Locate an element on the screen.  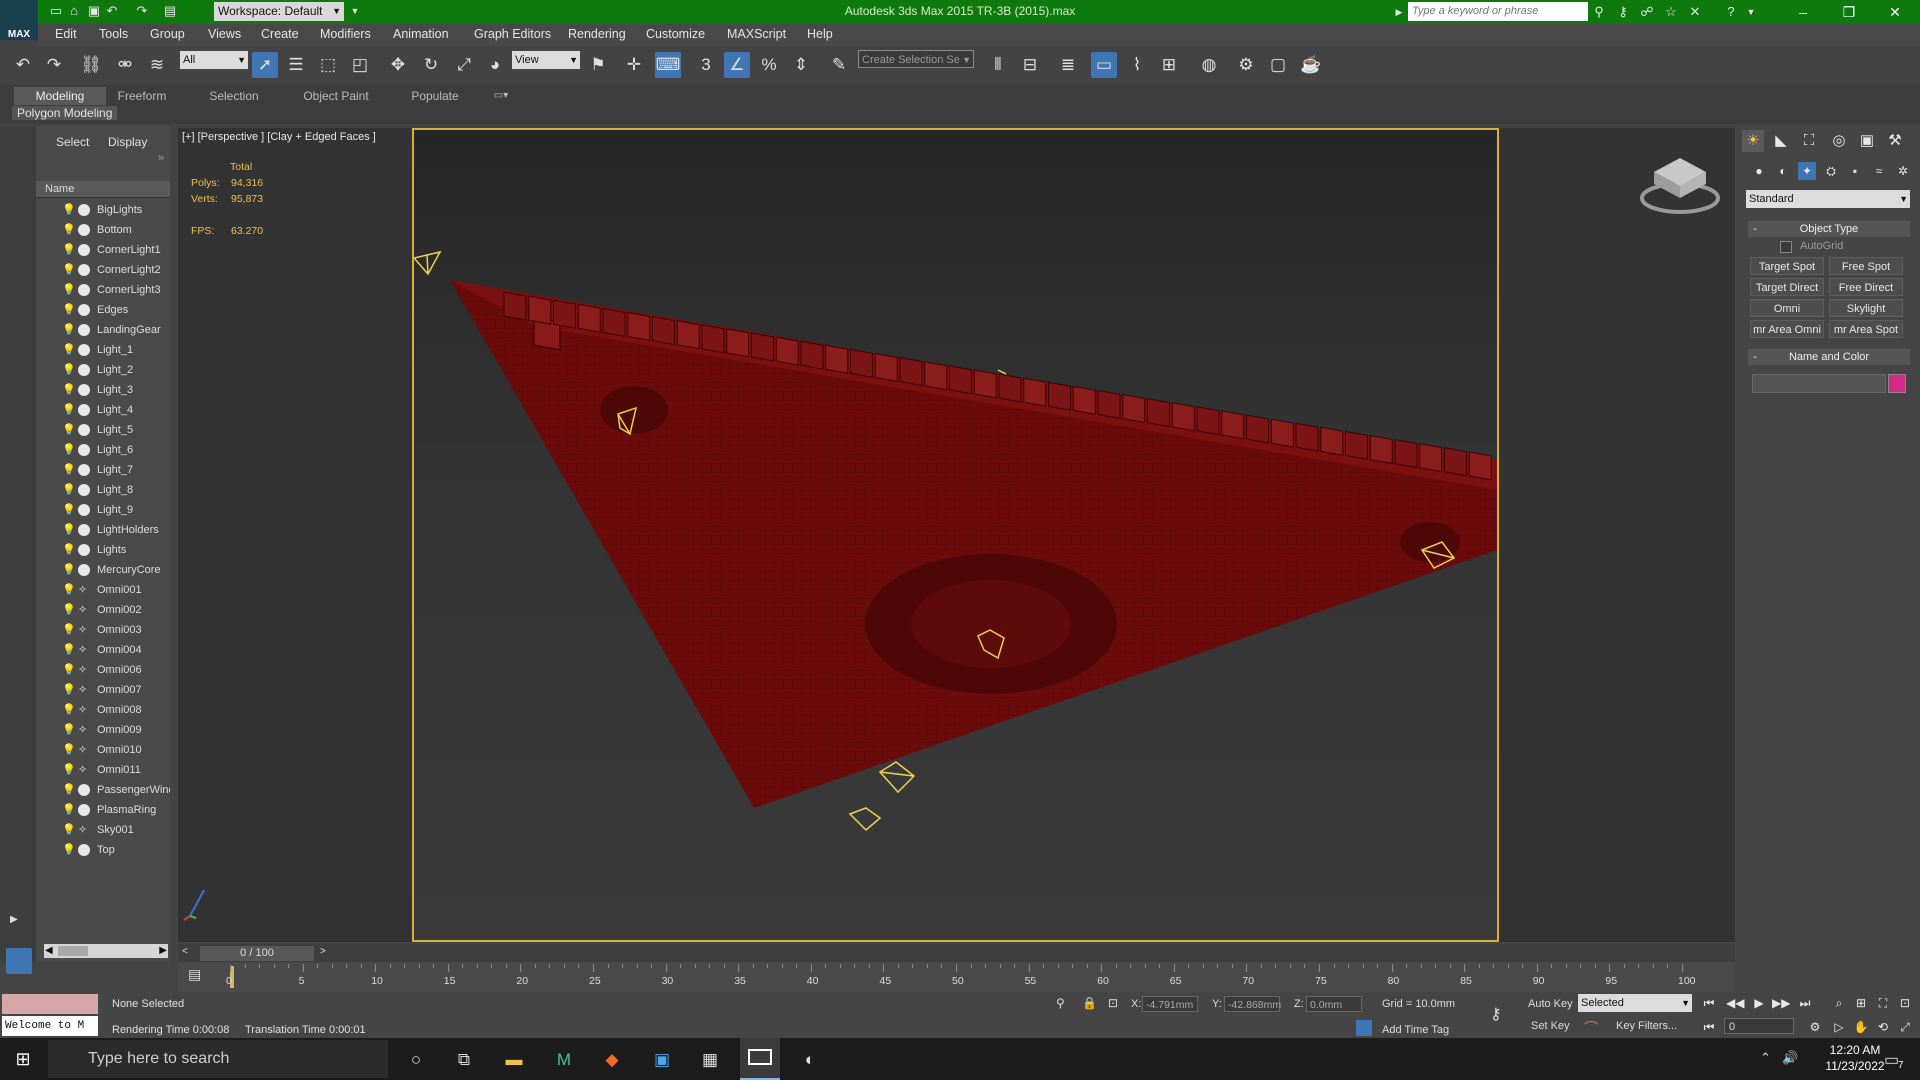
app-m-icon: M is located at coordinates (564, 1060).